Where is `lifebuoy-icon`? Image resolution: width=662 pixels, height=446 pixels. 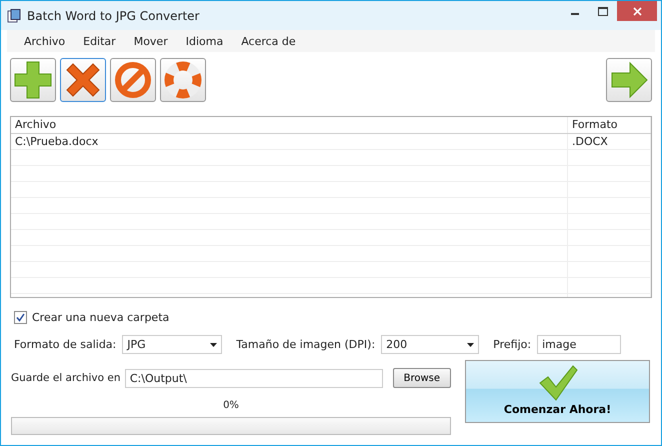 lifebuoy-icon is located at coordinates (183, 80).